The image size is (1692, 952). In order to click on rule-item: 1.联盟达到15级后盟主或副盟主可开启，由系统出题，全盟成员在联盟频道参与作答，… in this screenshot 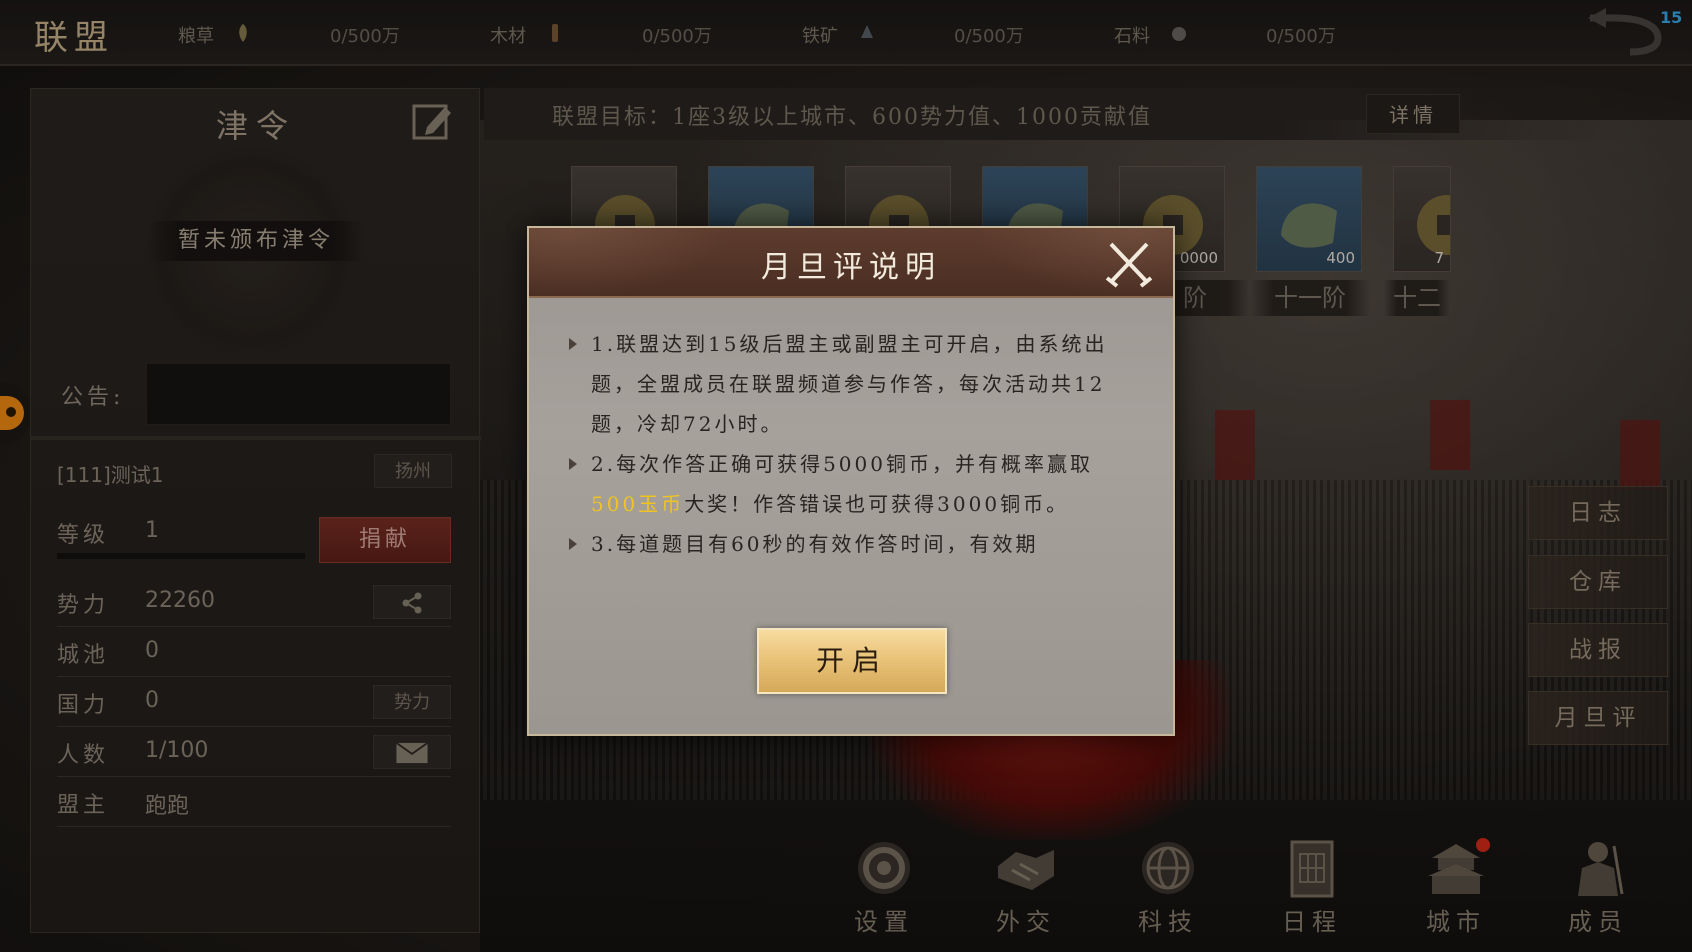, I will do `click(854, 384)`.